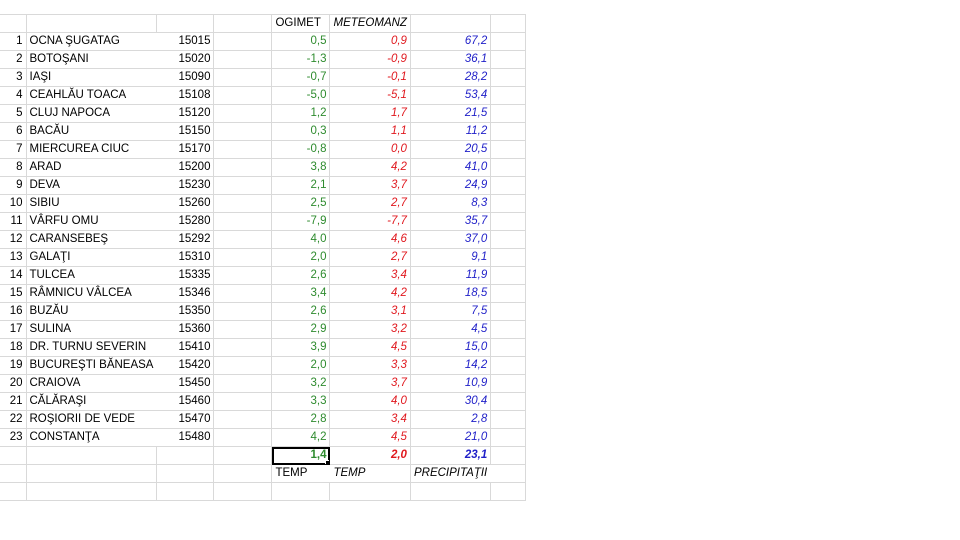  Describe the element at coordinates (13, 275) in the screenshot. I see `row-number: 14` at that location.